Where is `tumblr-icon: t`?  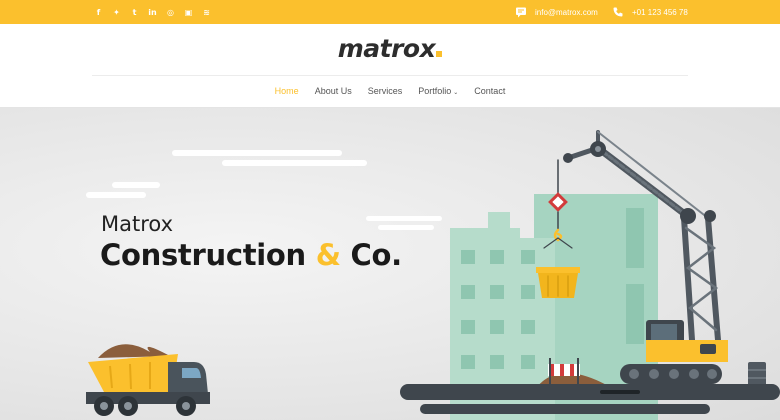 tumblr-icon: t is located at coordinates (134, 12).